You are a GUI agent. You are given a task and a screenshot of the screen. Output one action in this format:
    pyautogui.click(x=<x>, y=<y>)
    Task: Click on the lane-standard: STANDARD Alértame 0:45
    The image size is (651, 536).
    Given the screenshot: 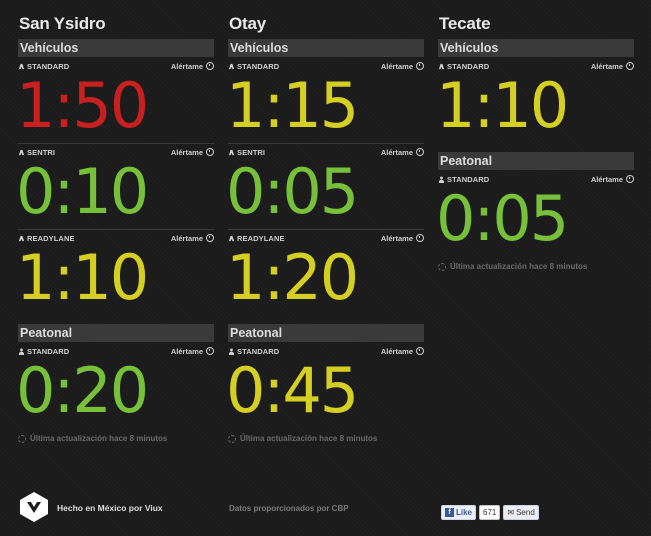 What is the action you would take?
    pyautogui.click(x=325, y=386)
    